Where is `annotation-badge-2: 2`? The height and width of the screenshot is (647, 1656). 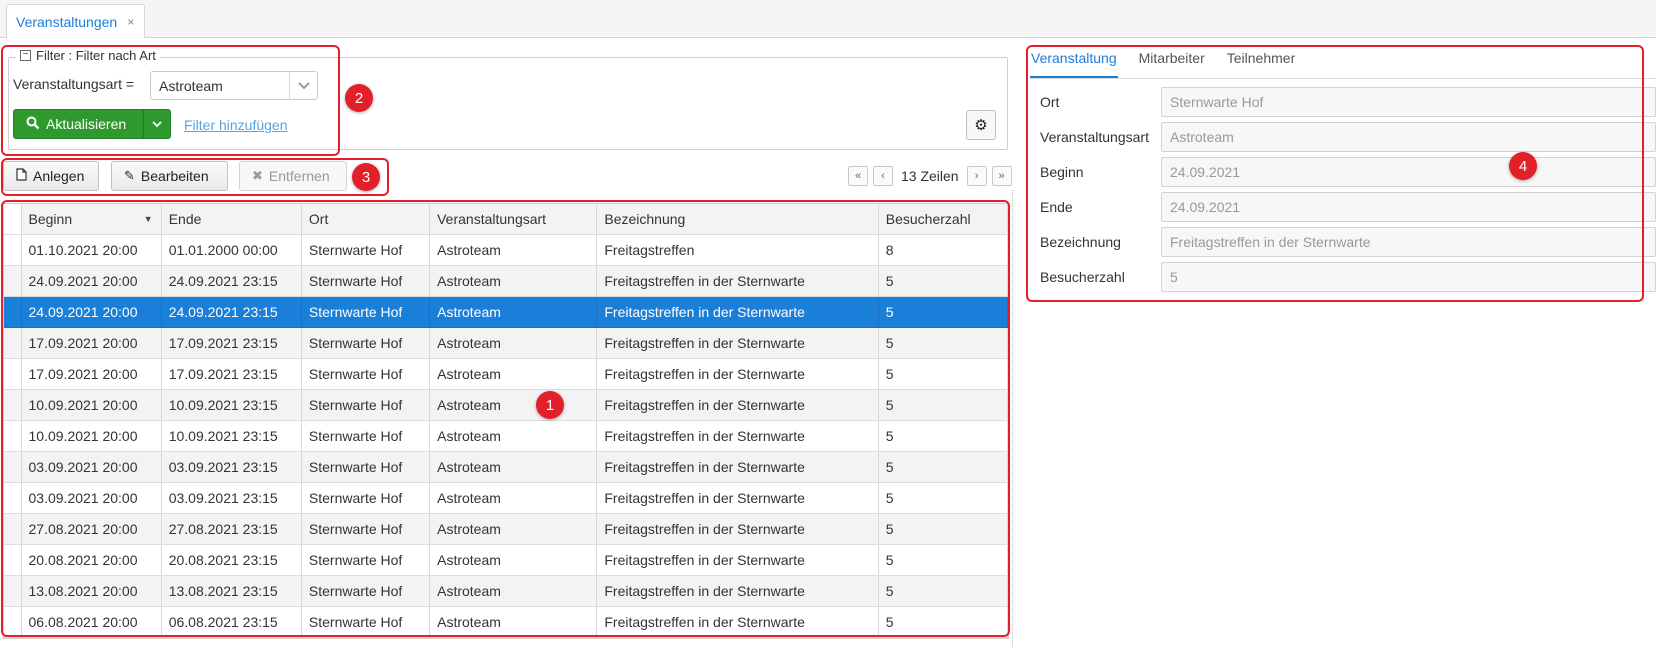 annotation-badge-2: 2 is located at coordinates (359, 98).